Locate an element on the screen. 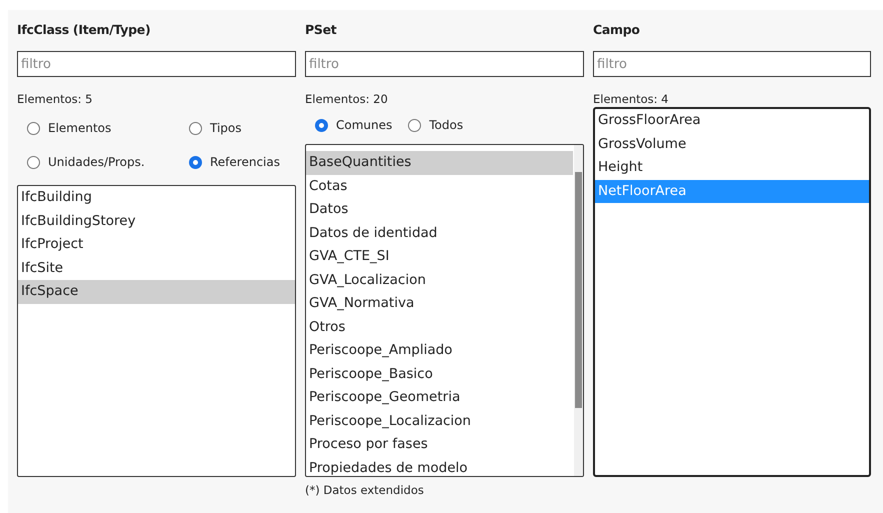 This screenshot has width=883, height=513. radio-option: Tipos is located at coordinates (234, 128).